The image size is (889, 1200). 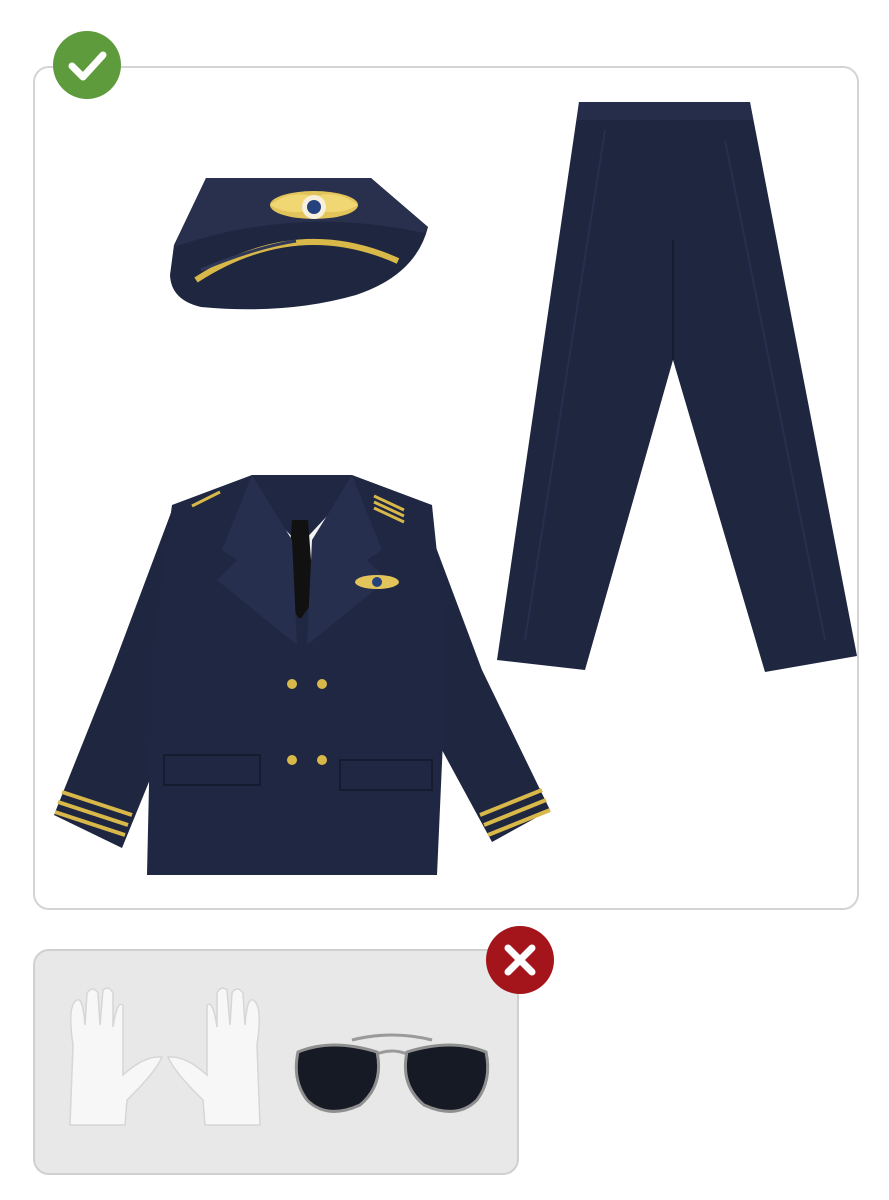 I want to click on pilot-hat-image, so click(x=299, y=244).